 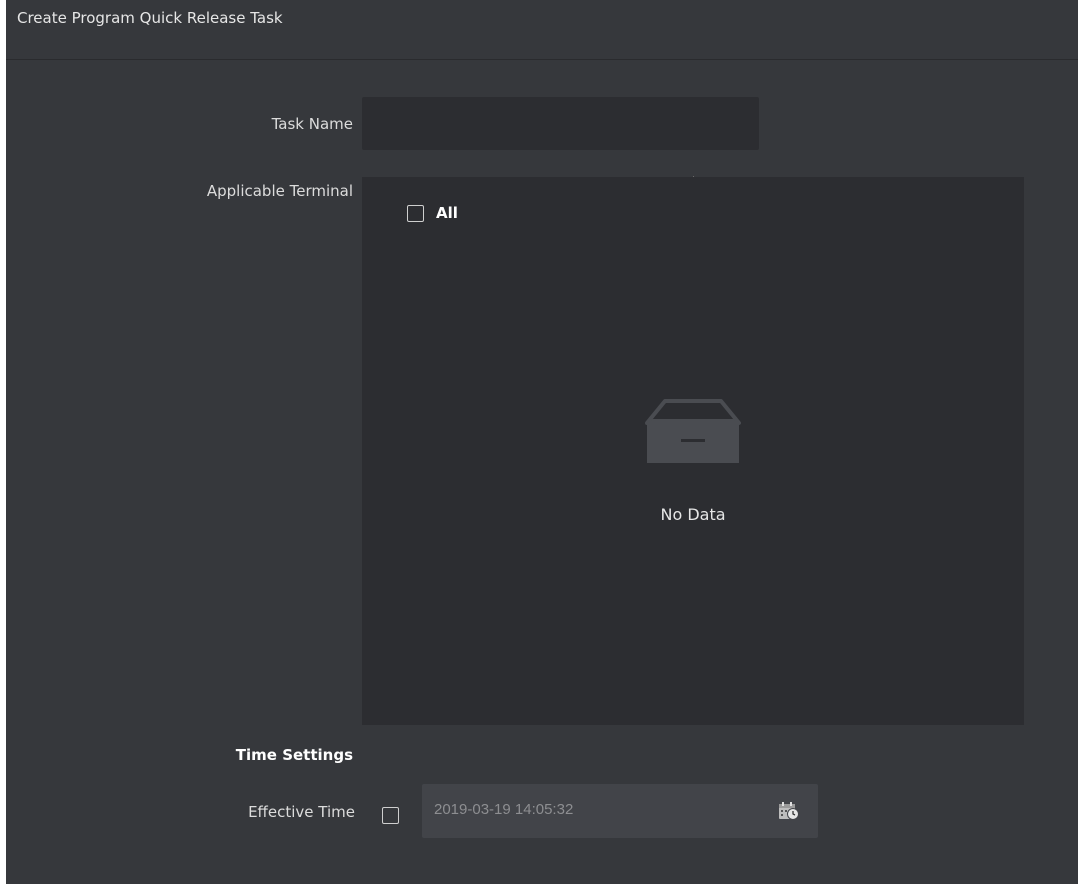 I want to click on applicable-terminal-label: Applicable Terminal, so click(x=279, y=191).